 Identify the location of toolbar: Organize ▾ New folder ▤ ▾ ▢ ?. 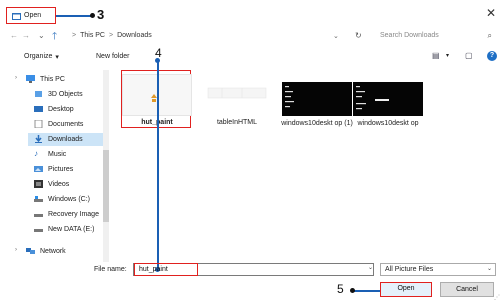
(251, 58).